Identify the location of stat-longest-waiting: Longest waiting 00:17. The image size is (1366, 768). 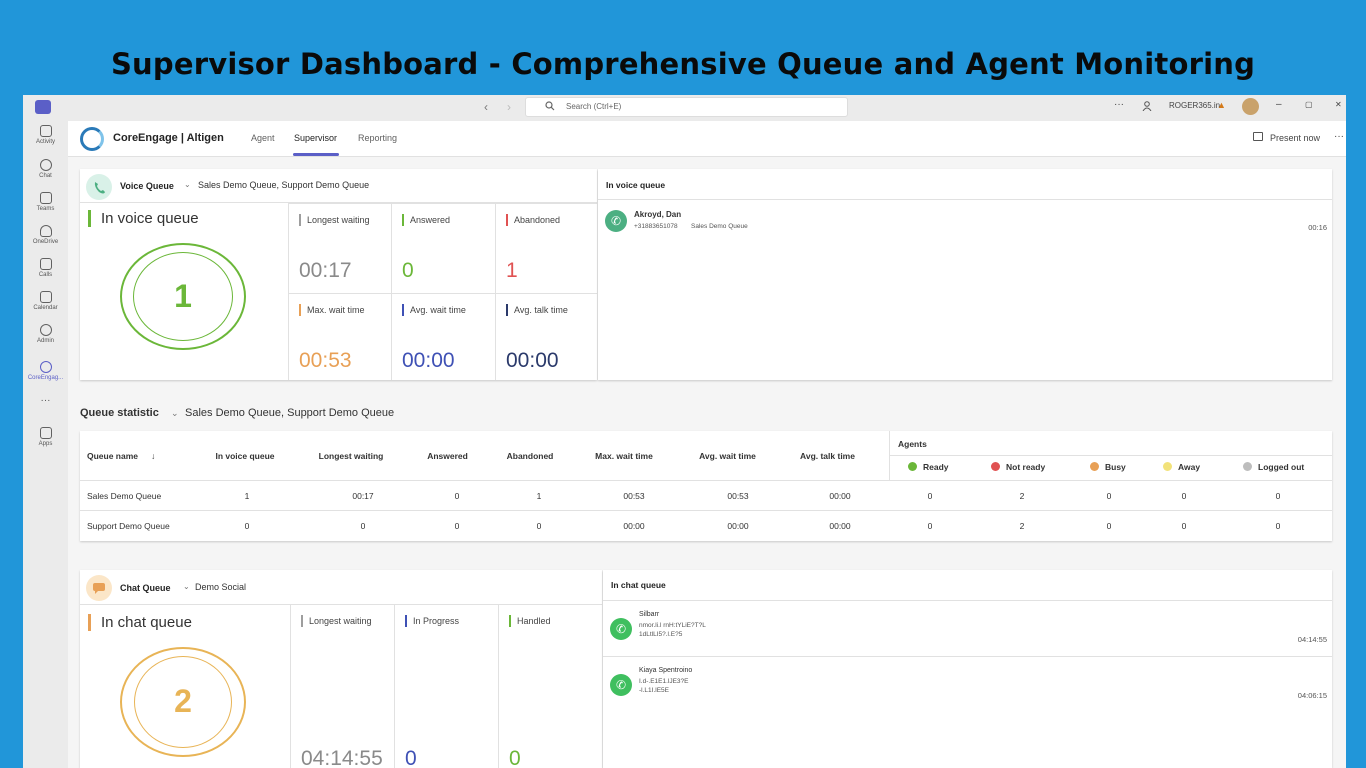
(339, 248).